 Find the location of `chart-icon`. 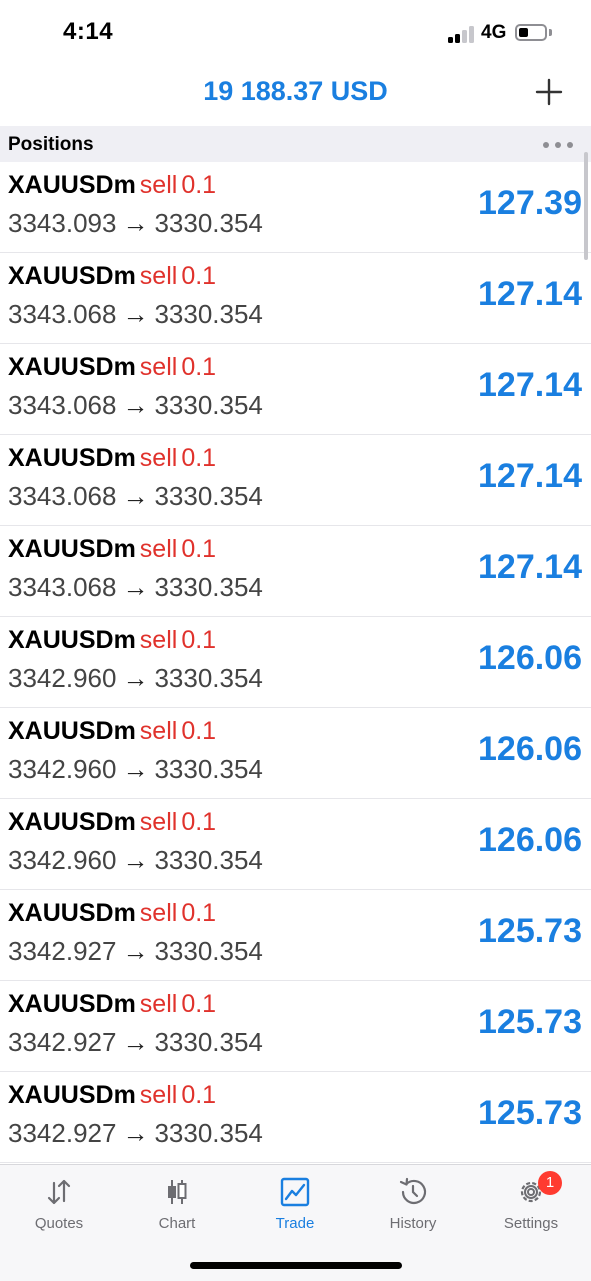

chart-icon is located at coordinates (177, 1192).